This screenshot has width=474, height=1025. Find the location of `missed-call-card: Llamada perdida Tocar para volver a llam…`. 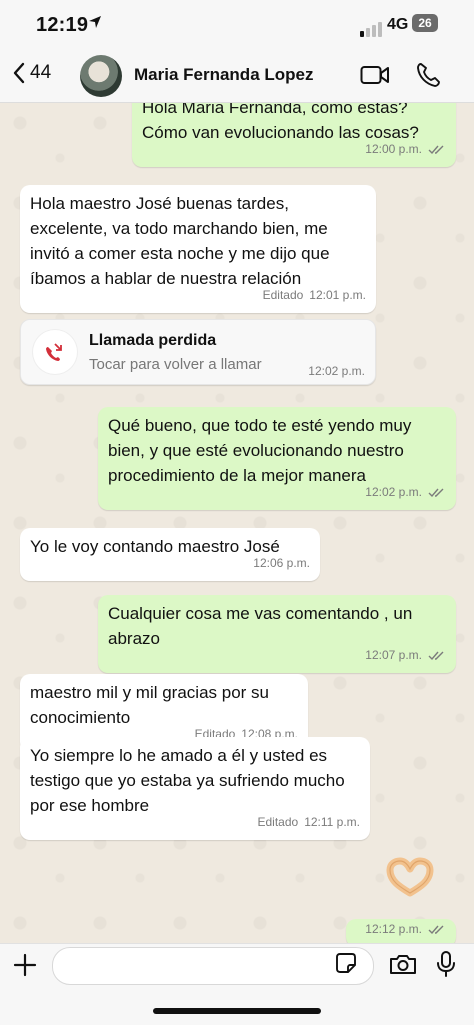

missed-call-card: Llamada perdida Tocar para volver a llam… is located at coordinates (198, 352).